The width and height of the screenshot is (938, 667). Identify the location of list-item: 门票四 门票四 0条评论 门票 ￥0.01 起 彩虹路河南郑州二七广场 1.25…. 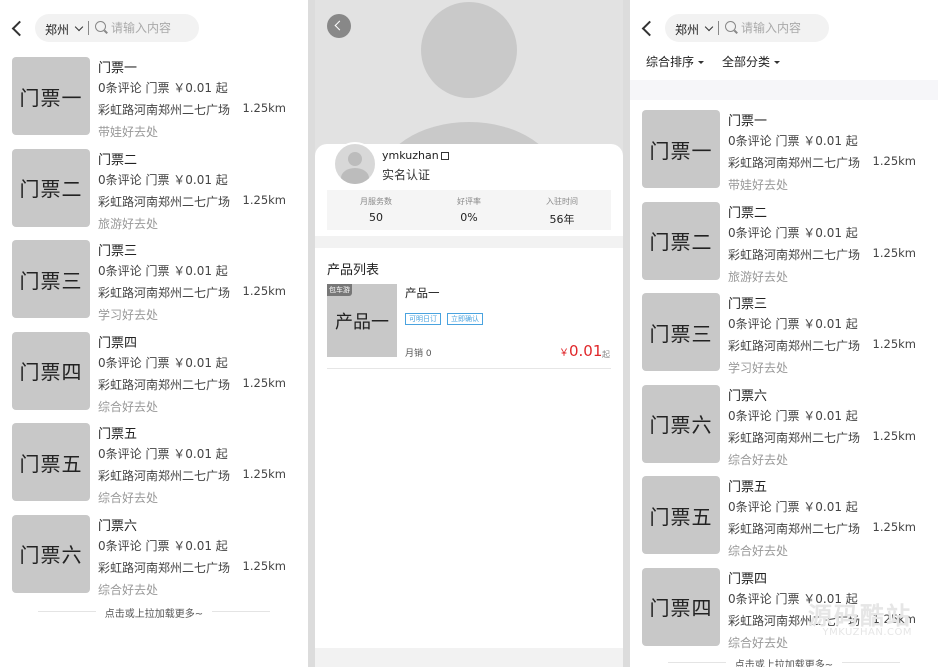
(154, 377).